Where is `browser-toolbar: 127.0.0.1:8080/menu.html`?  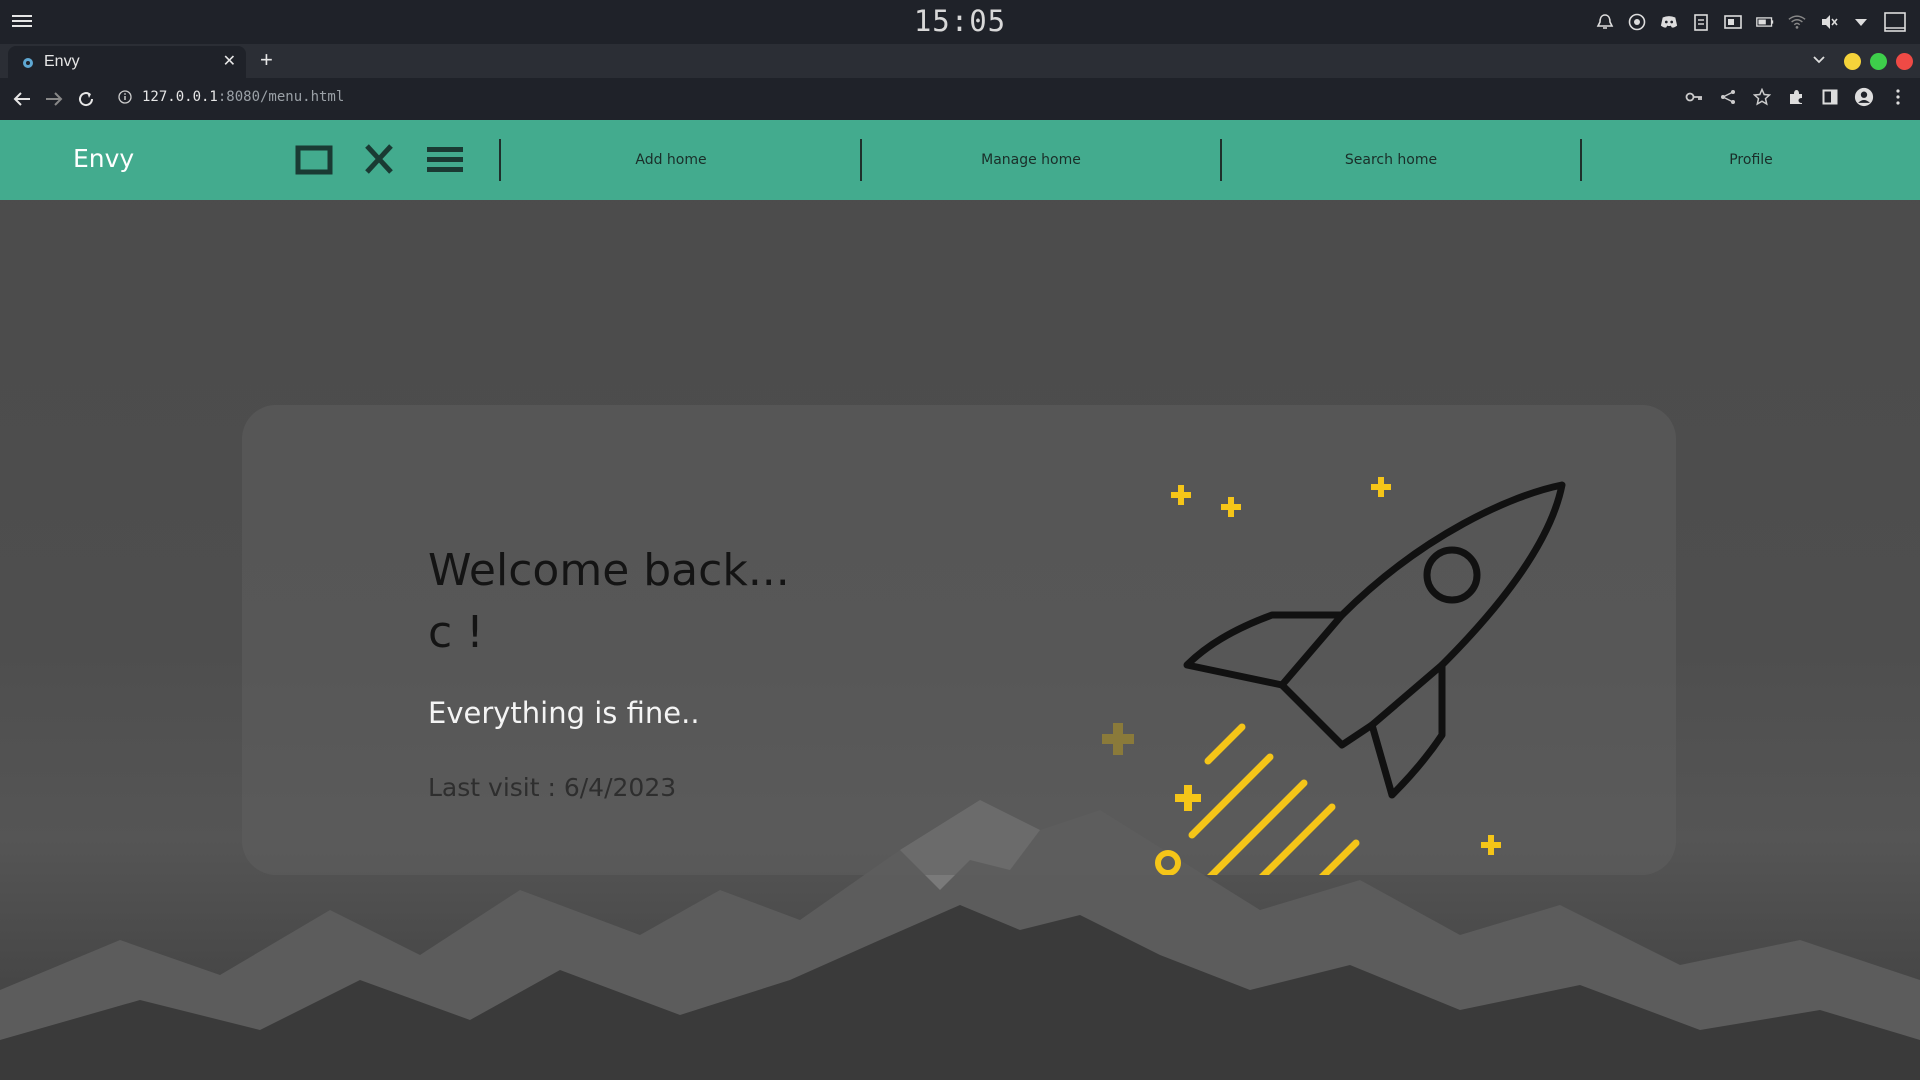 browser-toolbar: 127.0.0.1:8080/menu.html is located at coordinates (960, 99).